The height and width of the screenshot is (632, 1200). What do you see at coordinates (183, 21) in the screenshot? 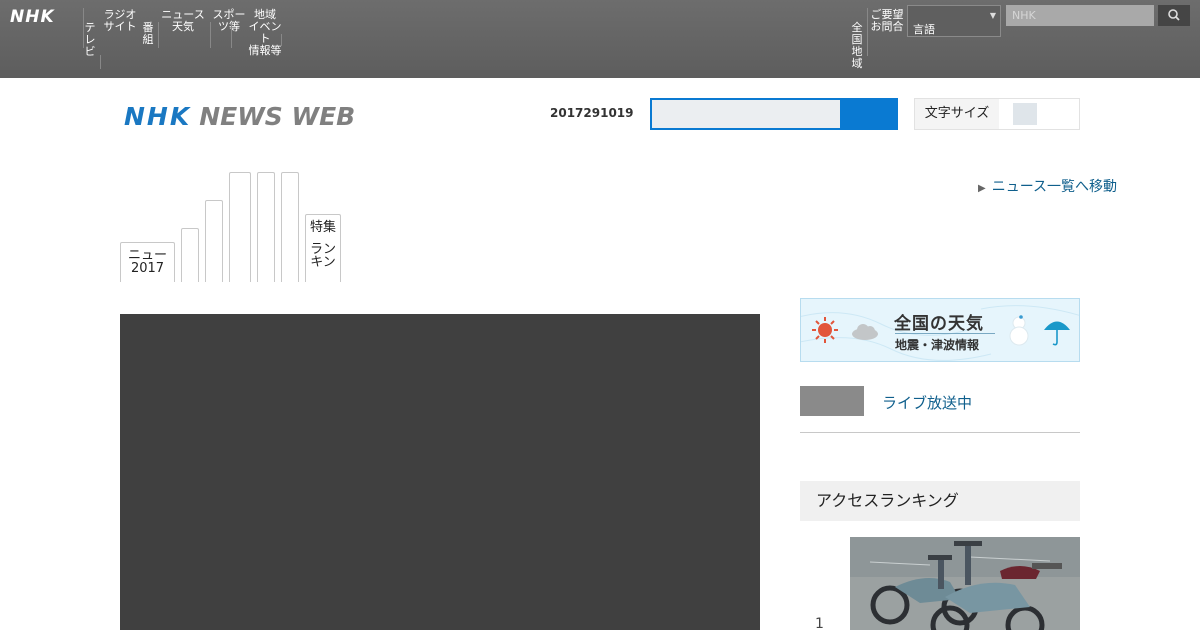
I see `global-nav-news: ニュース 天気` at bounding box center [183, 21].